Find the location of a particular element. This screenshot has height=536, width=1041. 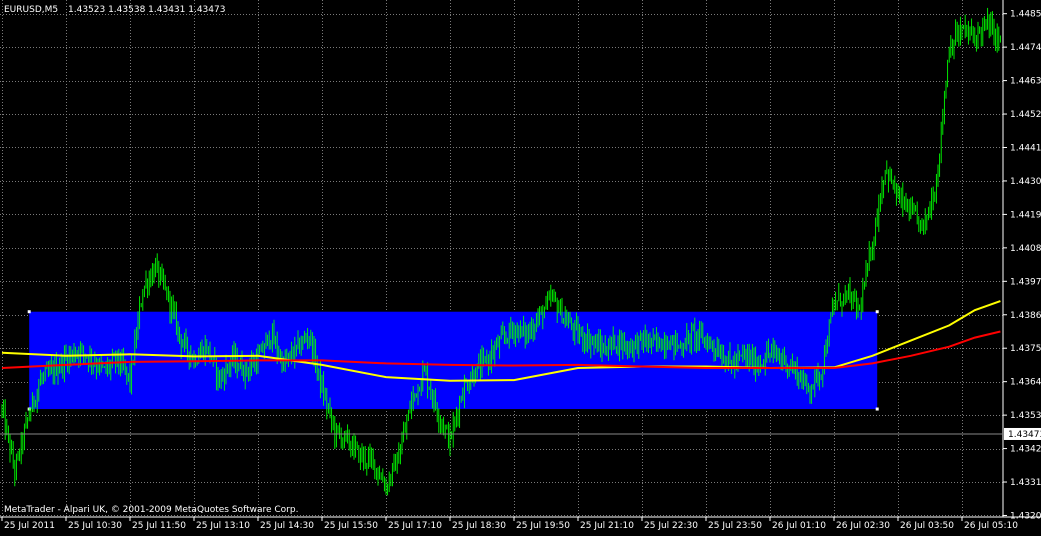

price-tick-label: 1.43425 is located at coordinates (1025, 450).